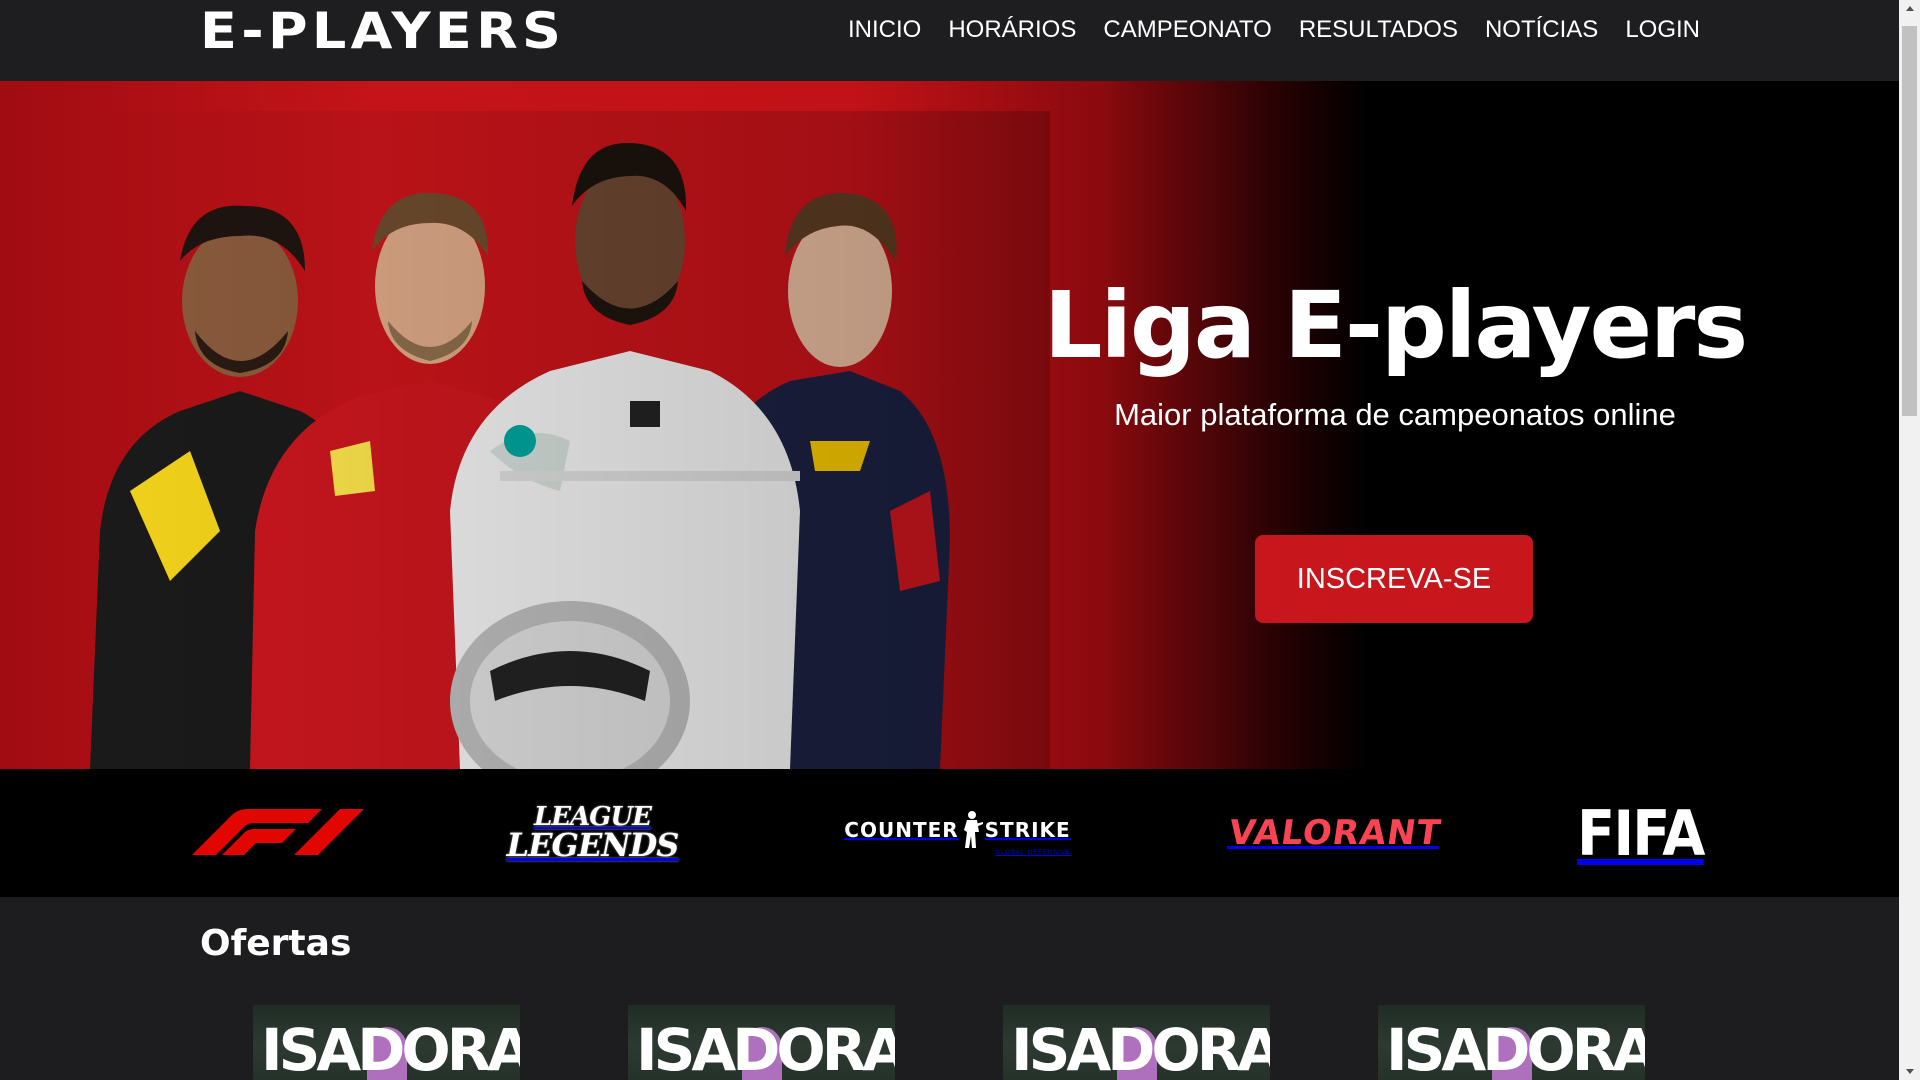 This screenshot has height=1080, width=1920. What do you see at coordinates (1033, 853) in the screenshot?
I see `cs-subtitle: GLOBAL OFFENSIVE` at bounding box center [1033, 853].